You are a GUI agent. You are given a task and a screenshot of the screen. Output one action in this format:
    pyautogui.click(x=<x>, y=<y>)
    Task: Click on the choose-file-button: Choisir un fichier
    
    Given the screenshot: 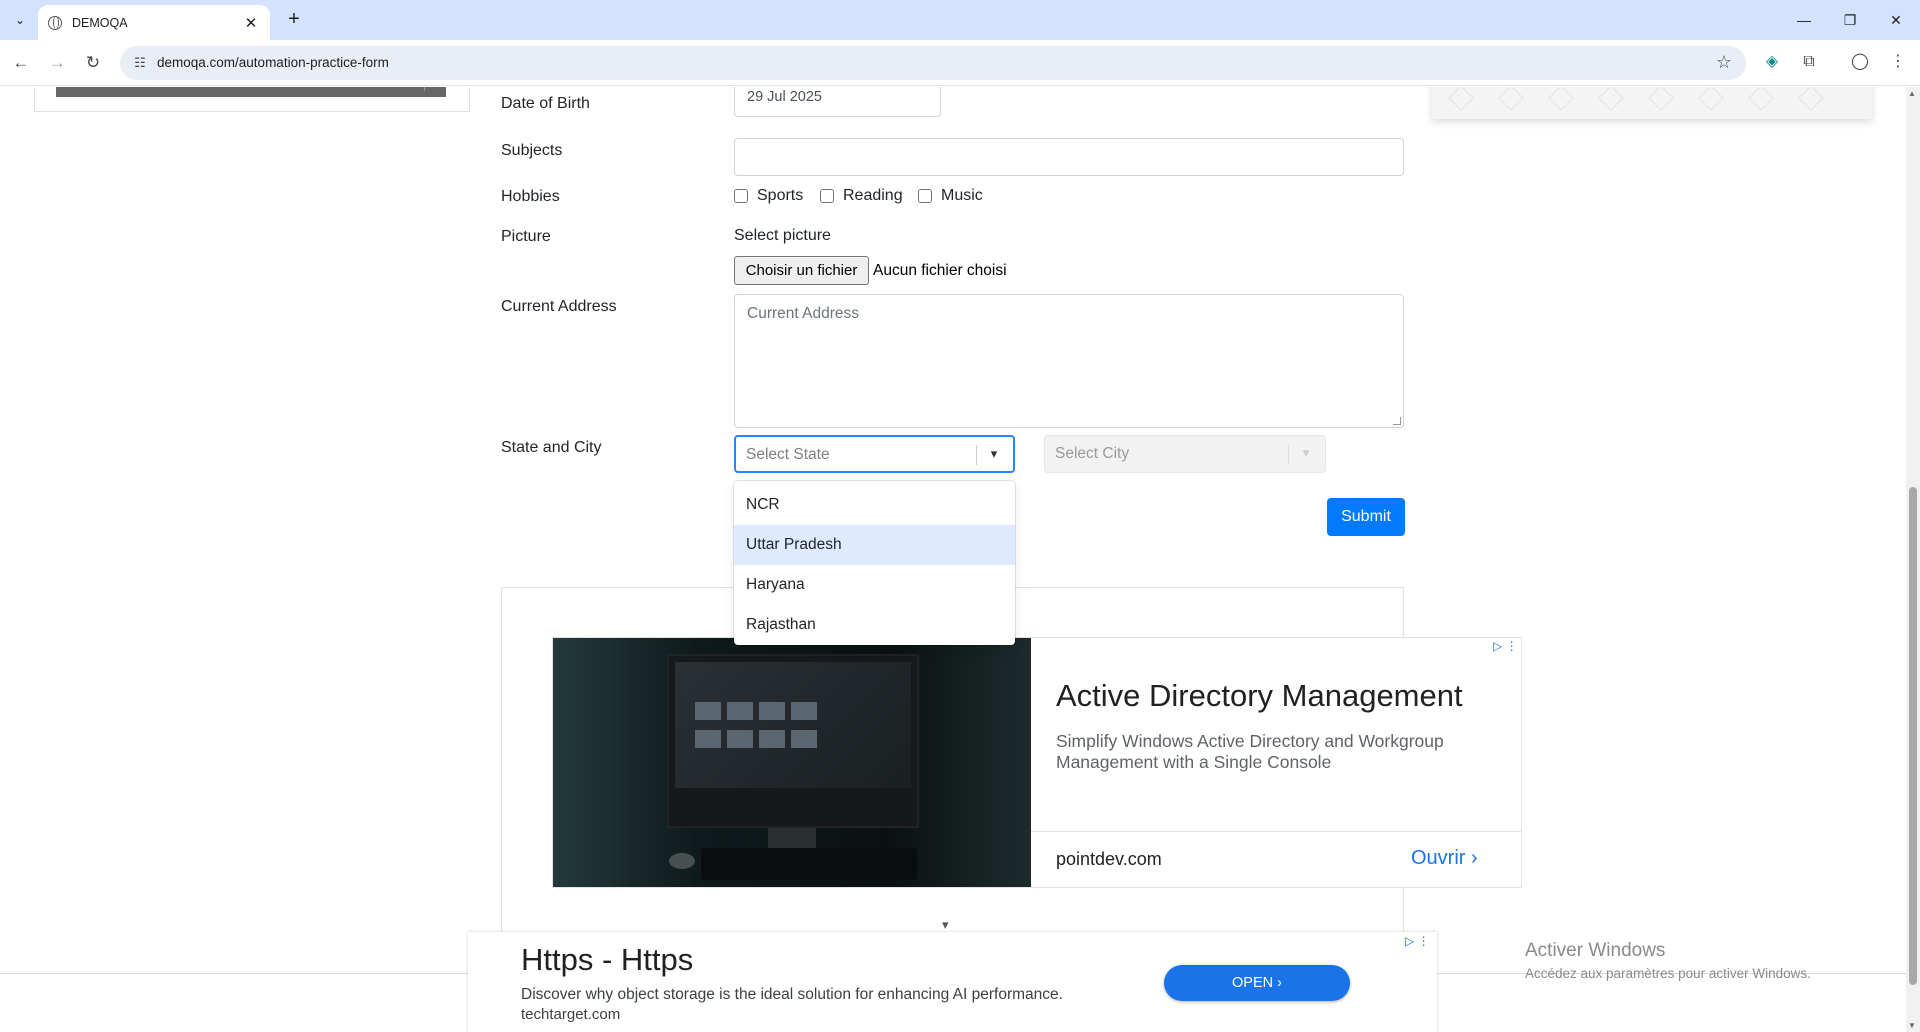 What is the action you would take?
    pyautogui.click(x=801, y=270)
    